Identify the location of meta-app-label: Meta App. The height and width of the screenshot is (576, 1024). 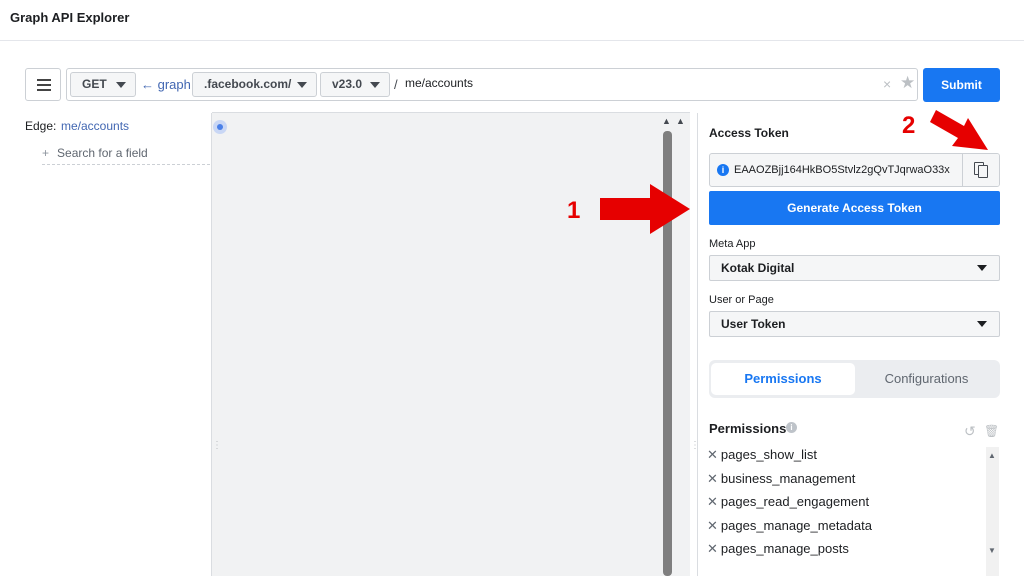
(732, 244).